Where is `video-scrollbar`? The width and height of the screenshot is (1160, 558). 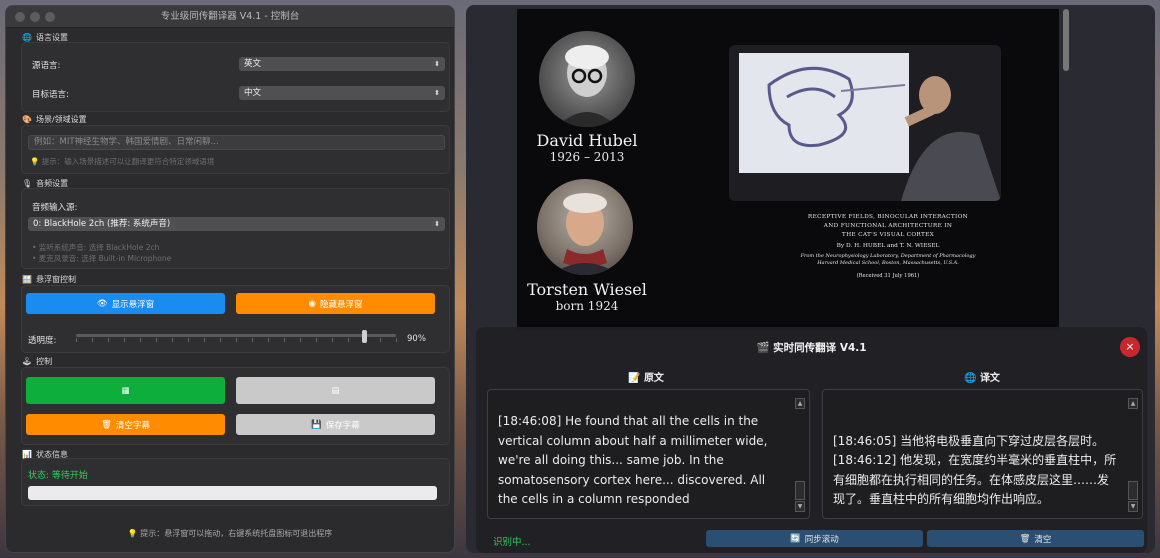 video-scrollbar is located at coordinates (1066, 40).